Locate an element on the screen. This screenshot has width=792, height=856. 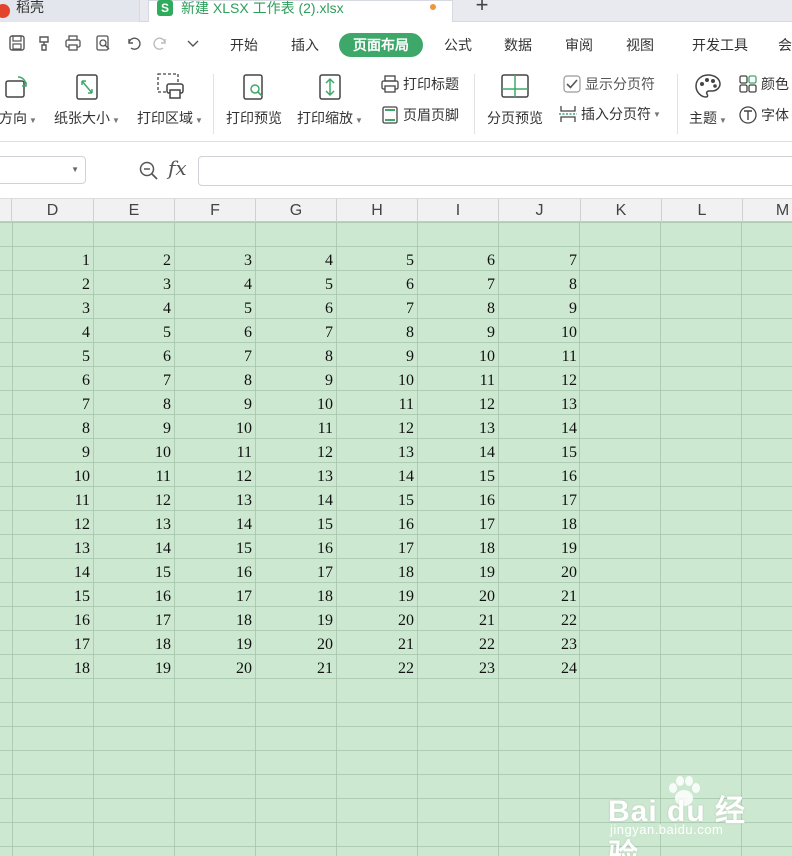
column-header-m: M is located at coordinates (767, 210).